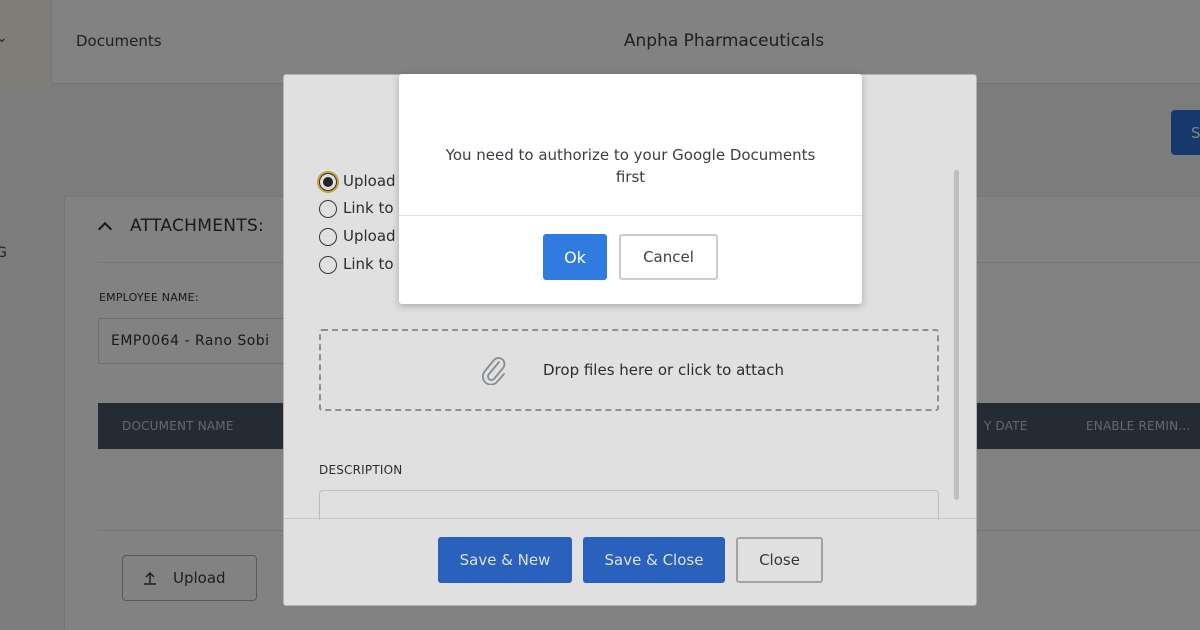 The height and width of the screenshot is (630, 1200). I want to click on ok-button: Ok, so click(575, 257).